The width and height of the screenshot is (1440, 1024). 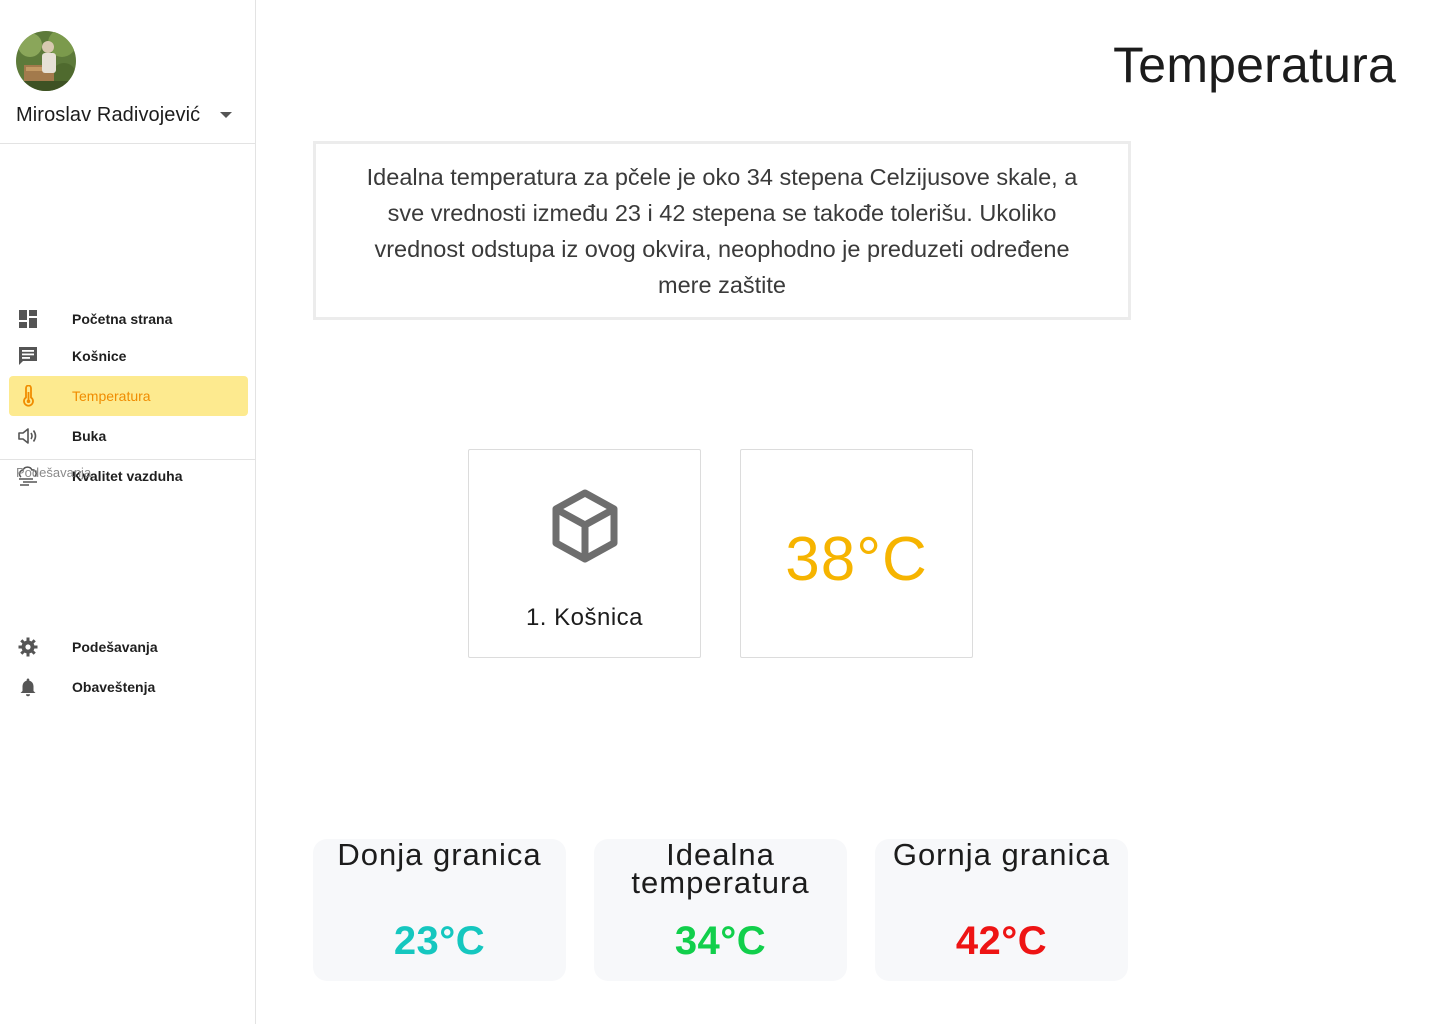 I want to click on upper-limit-card: Gornja granica 42°C, so click(x=1001, y=910).